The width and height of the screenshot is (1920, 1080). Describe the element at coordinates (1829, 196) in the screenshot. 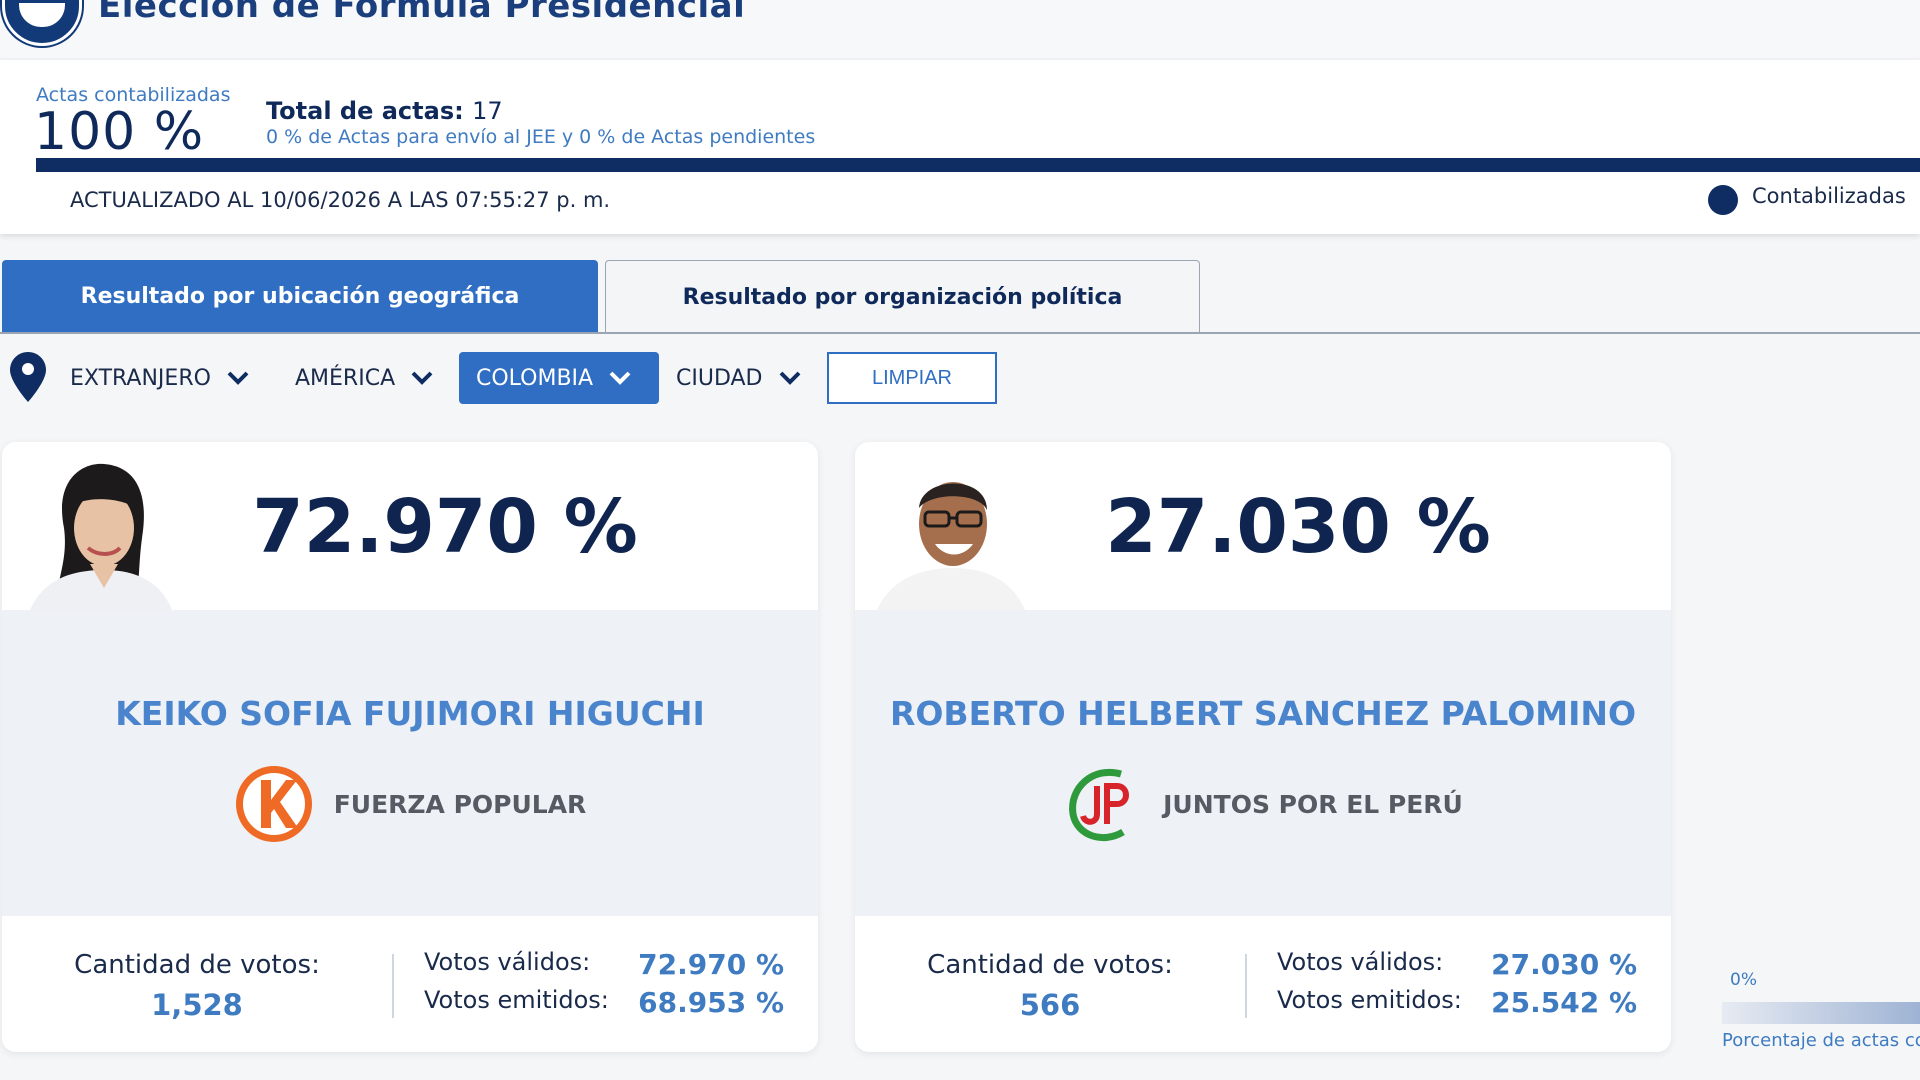

I see `contabilizadas-legend-label: Contabilizadas` at that location.